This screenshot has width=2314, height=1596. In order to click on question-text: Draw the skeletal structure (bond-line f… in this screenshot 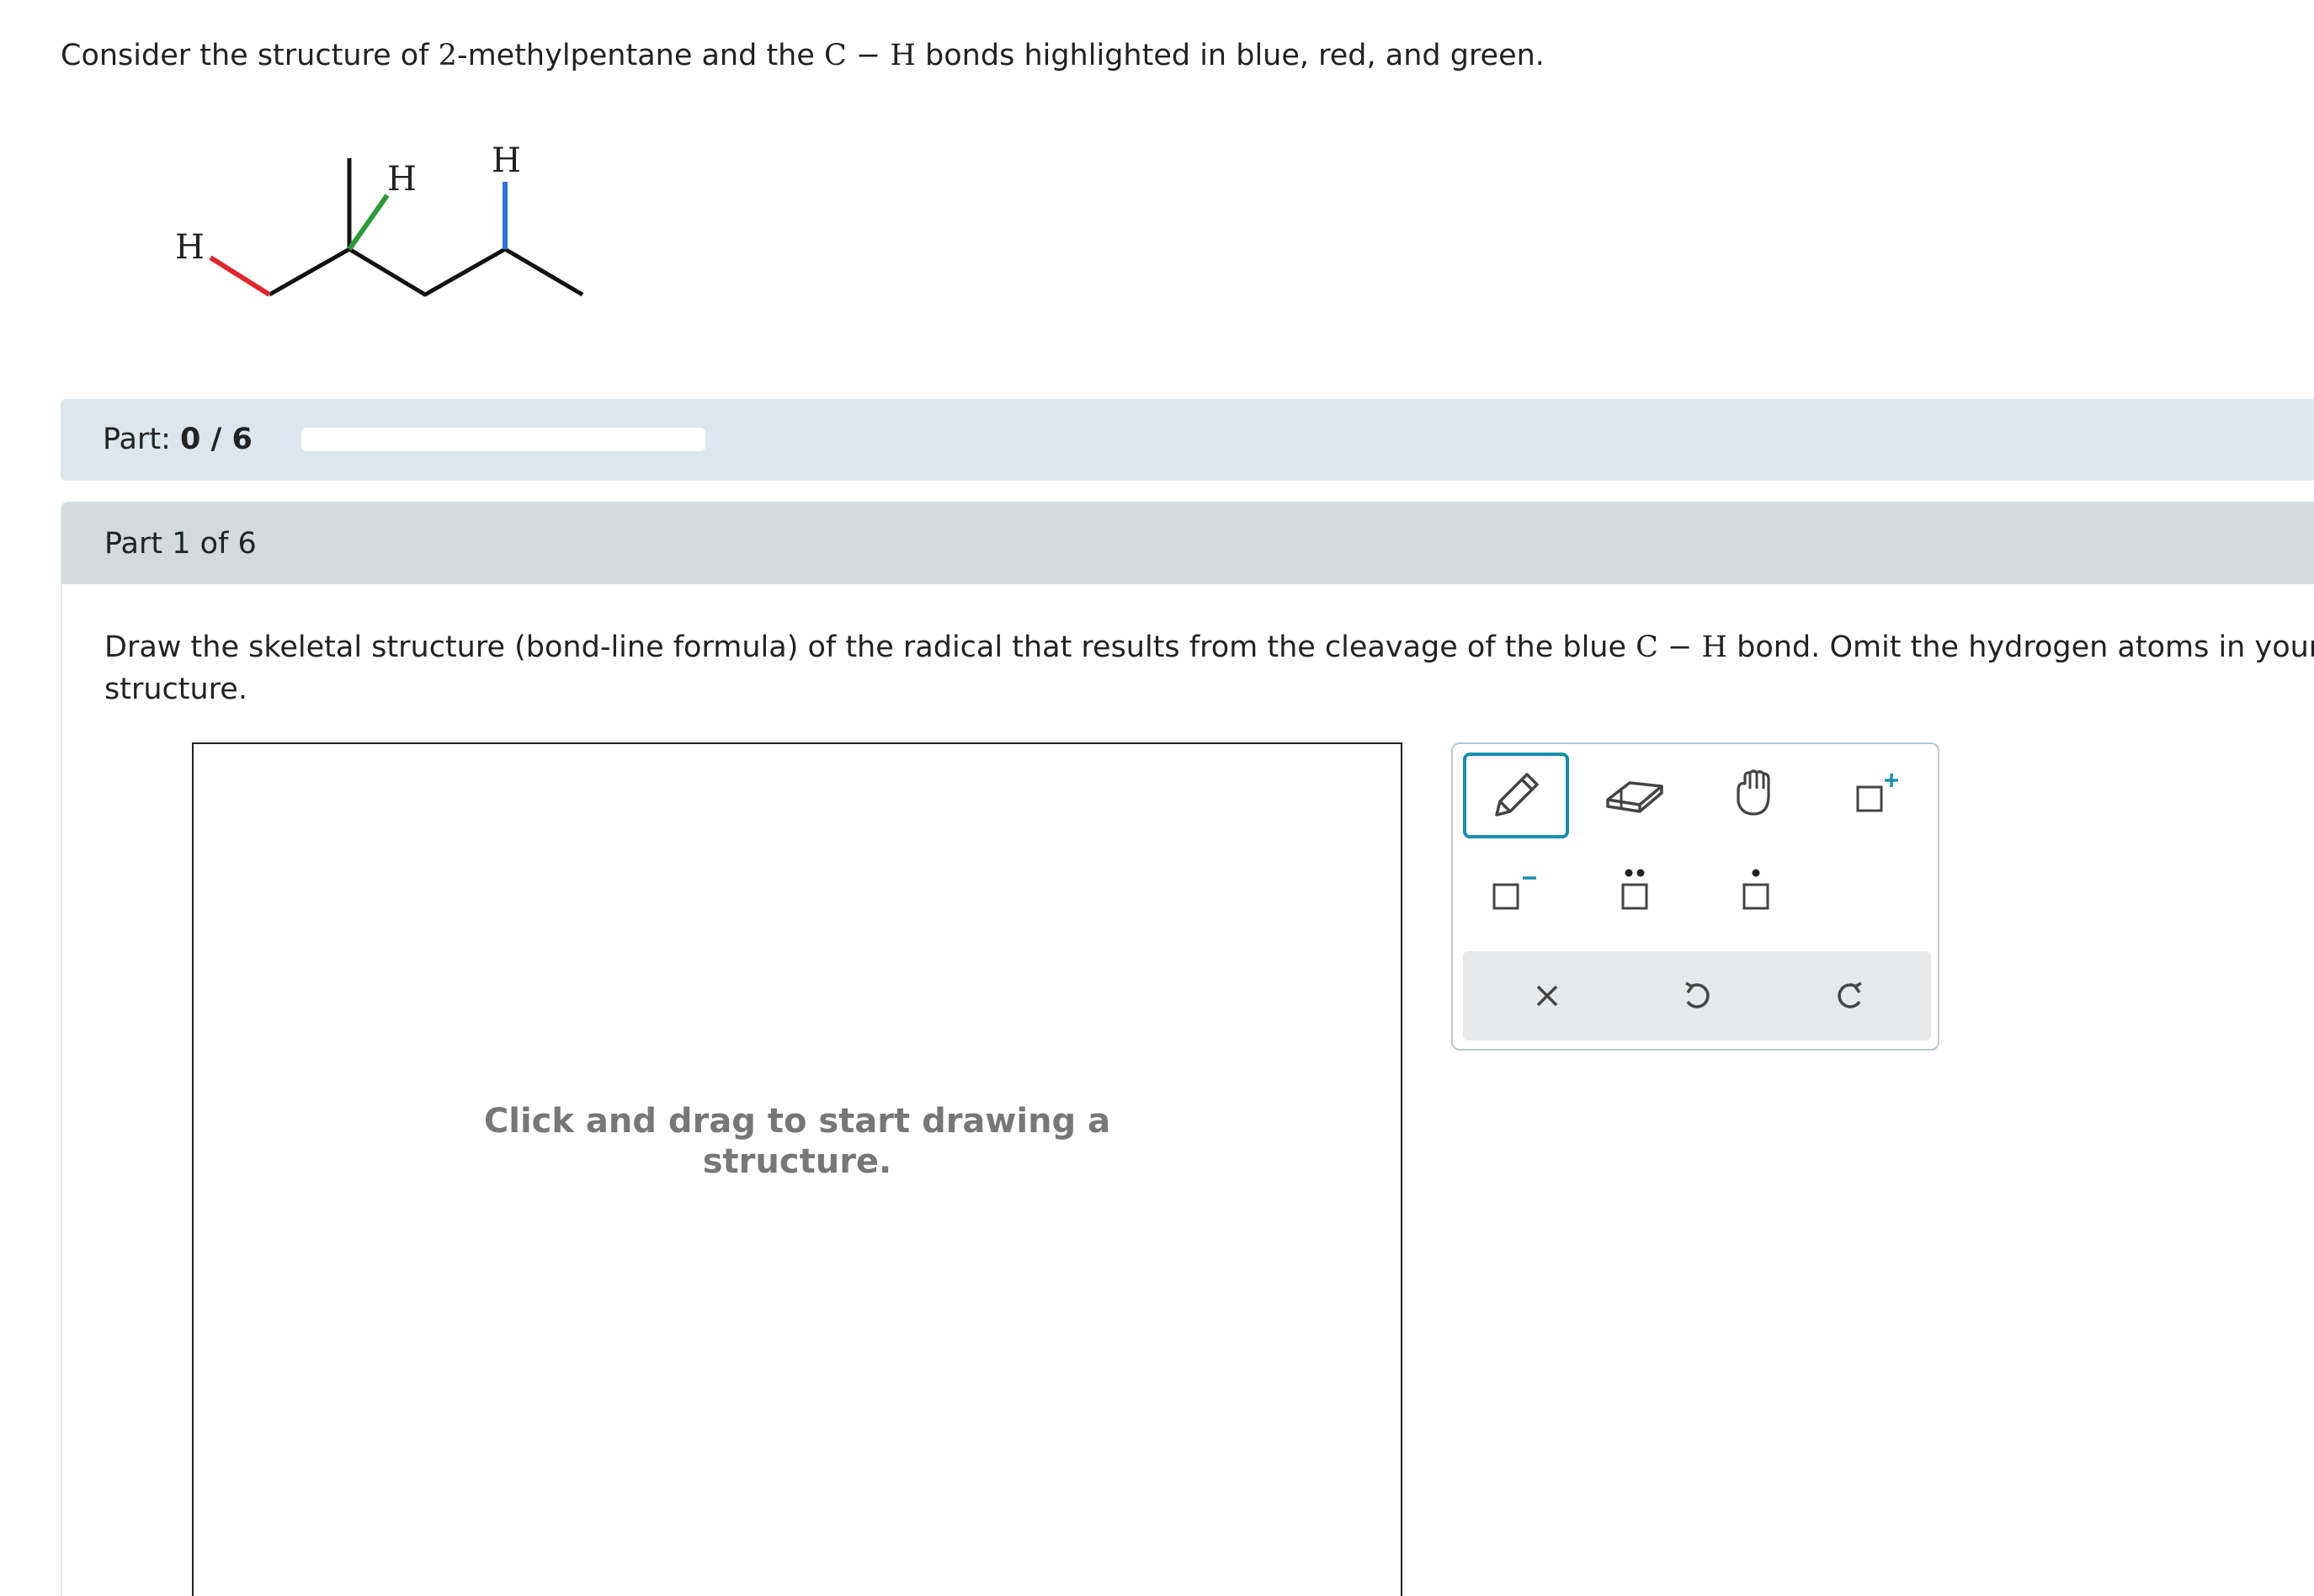, I will do `click(1209, 668)`.